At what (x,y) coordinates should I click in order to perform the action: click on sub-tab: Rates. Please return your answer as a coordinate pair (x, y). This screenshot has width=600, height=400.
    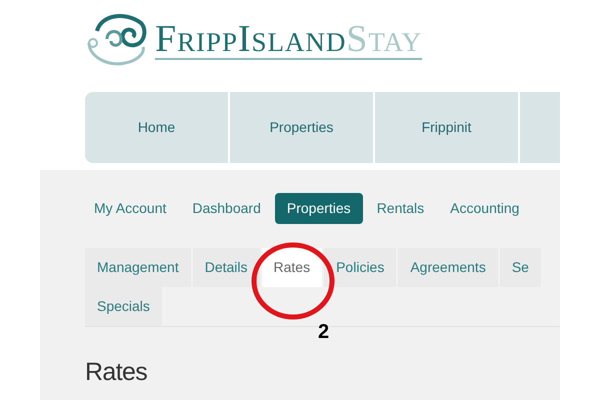
    Looking at the image, I should click on (292, 267).